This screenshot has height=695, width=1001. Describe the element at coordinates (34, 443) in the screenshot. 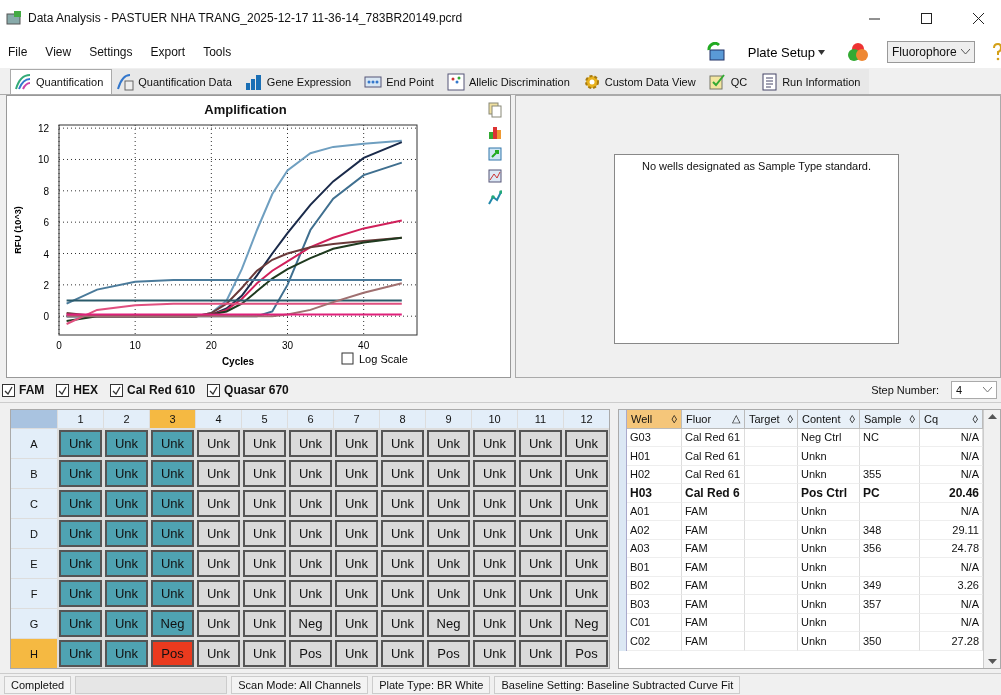

I see `row-header: A` at that location.